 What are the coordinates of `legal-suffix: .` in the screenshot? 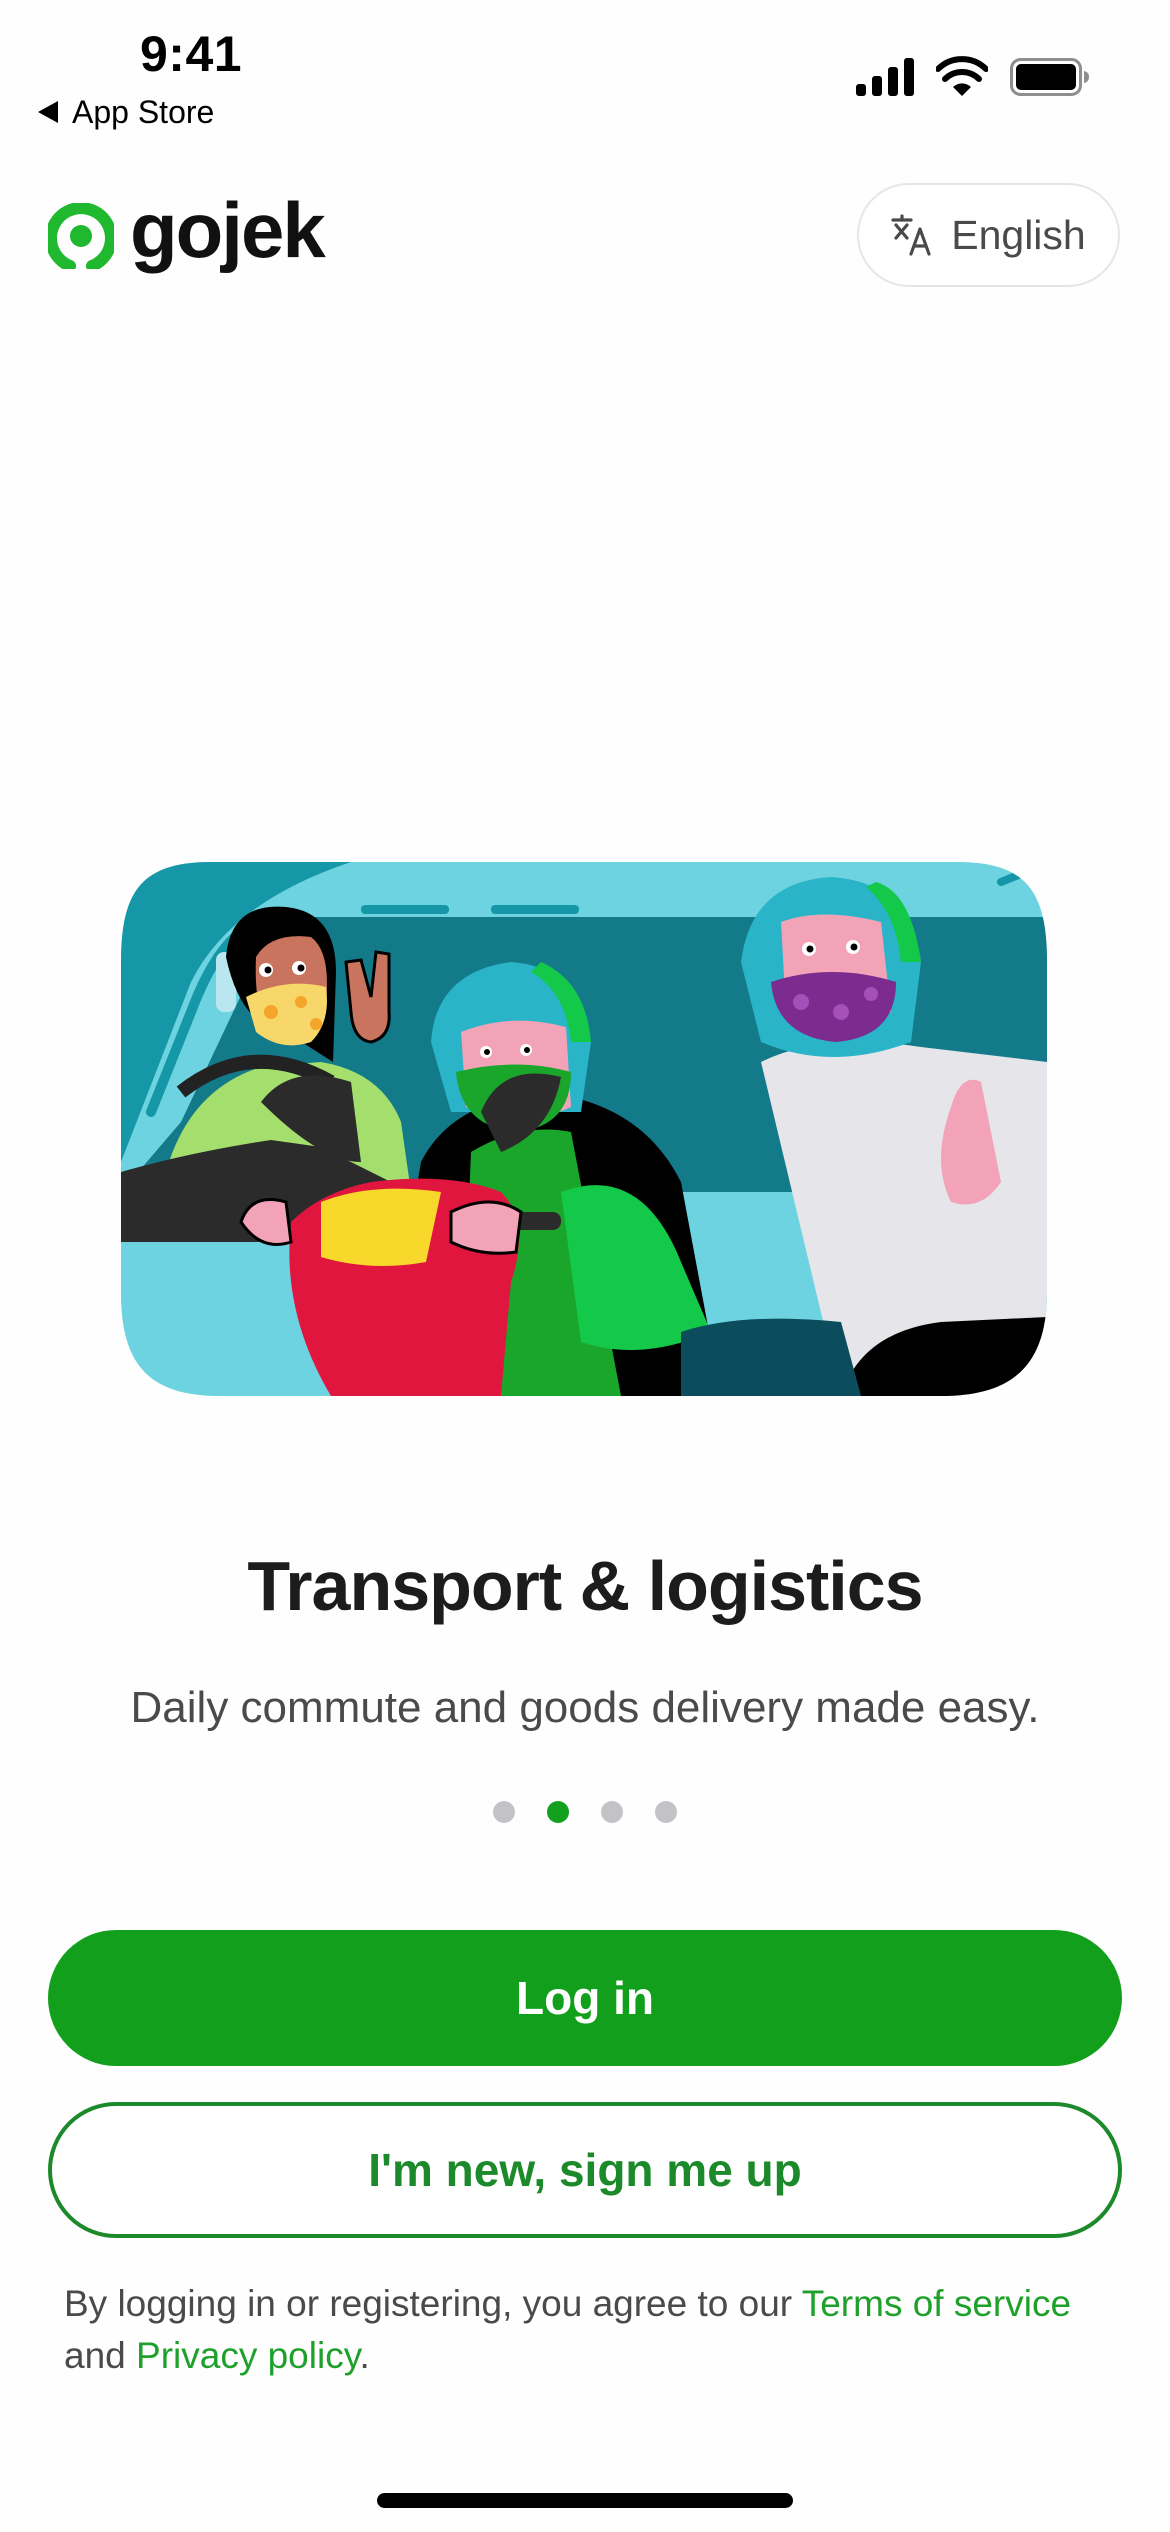 It's located at (364, 2355).